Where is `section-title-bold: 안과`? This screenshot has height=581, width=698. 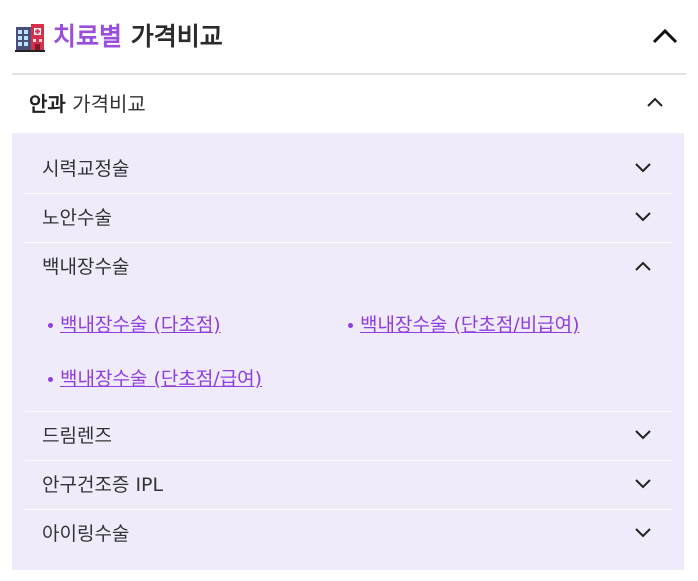 section-title-bold: 안과 is located at coordinates (47, 104).